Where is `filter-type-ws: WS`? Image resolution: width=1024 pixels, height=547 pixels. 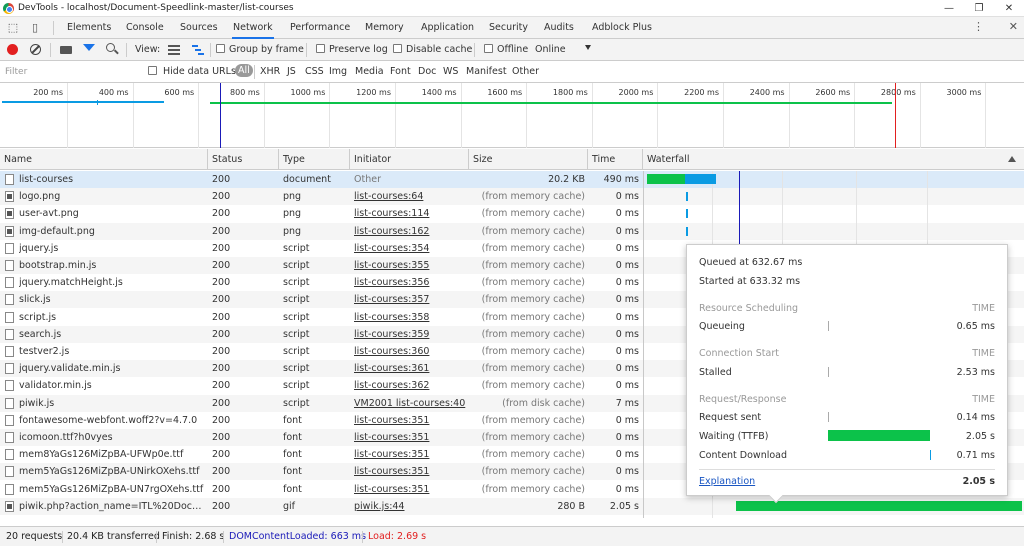 filter-type-ws: WS is located at coordinates (450, 71).